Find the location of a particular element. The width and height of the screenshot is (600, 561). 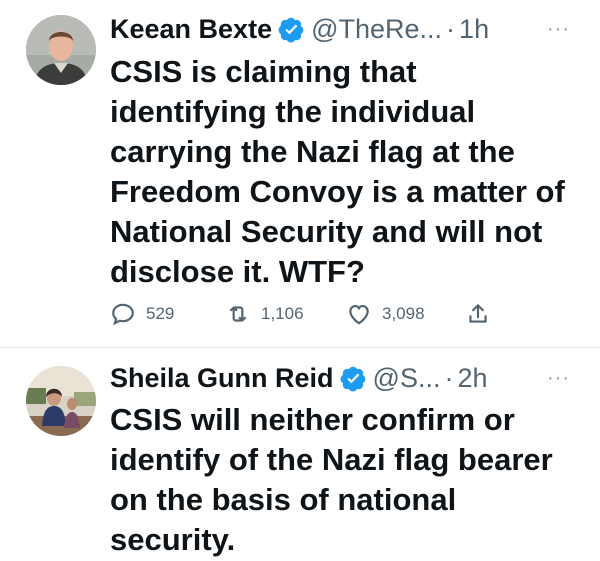

author-name: Keean Bexte is located at coordinates (191, 29).